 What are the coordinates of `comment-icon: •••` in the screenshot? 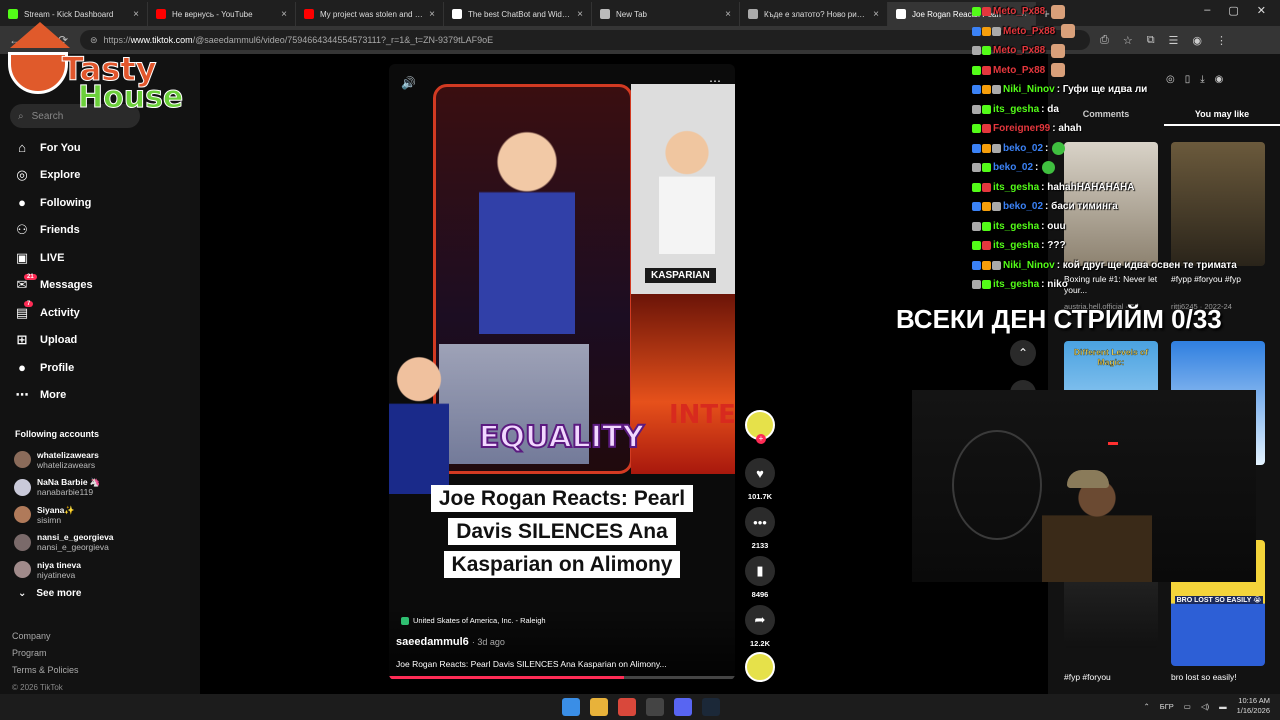 It's located at (760, 522).